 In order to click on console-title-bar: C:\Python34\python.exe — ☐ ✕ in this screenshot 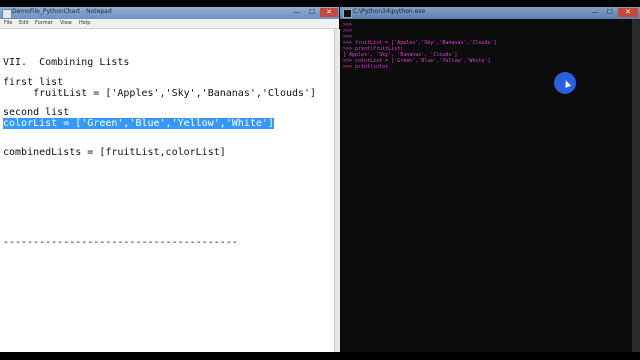, I will do `click(490, 13)`.